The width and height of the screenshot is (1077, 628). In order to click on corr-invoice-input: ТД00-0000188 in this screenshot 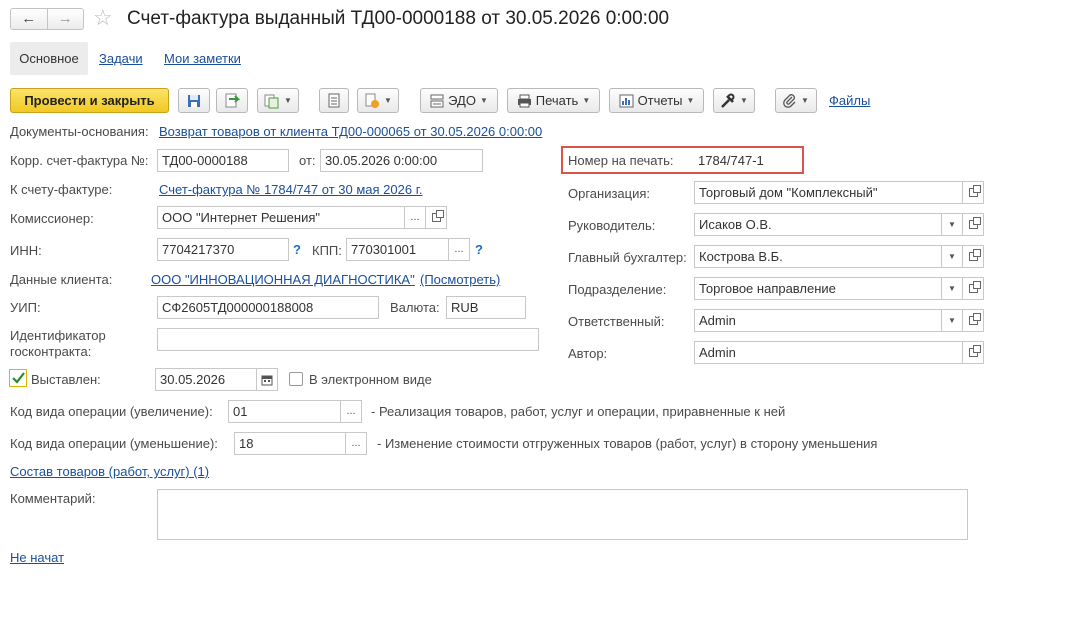, I will do `click(223, 160)`.